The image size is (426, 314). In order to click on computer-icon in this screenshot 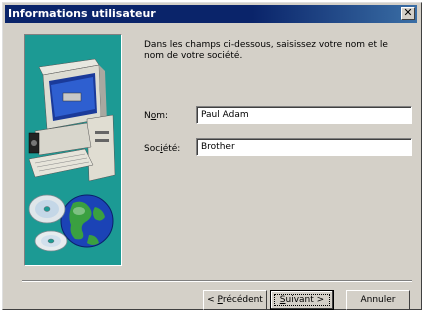, I will do `click(72, 155)`.